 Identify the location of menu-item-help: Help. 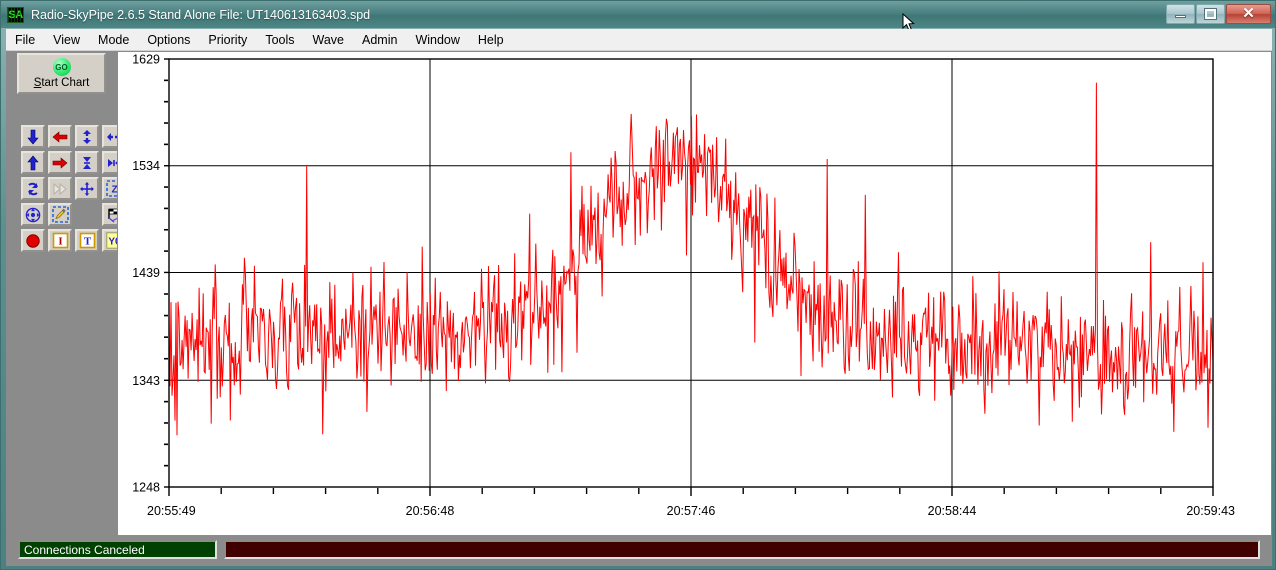
(491, 40).